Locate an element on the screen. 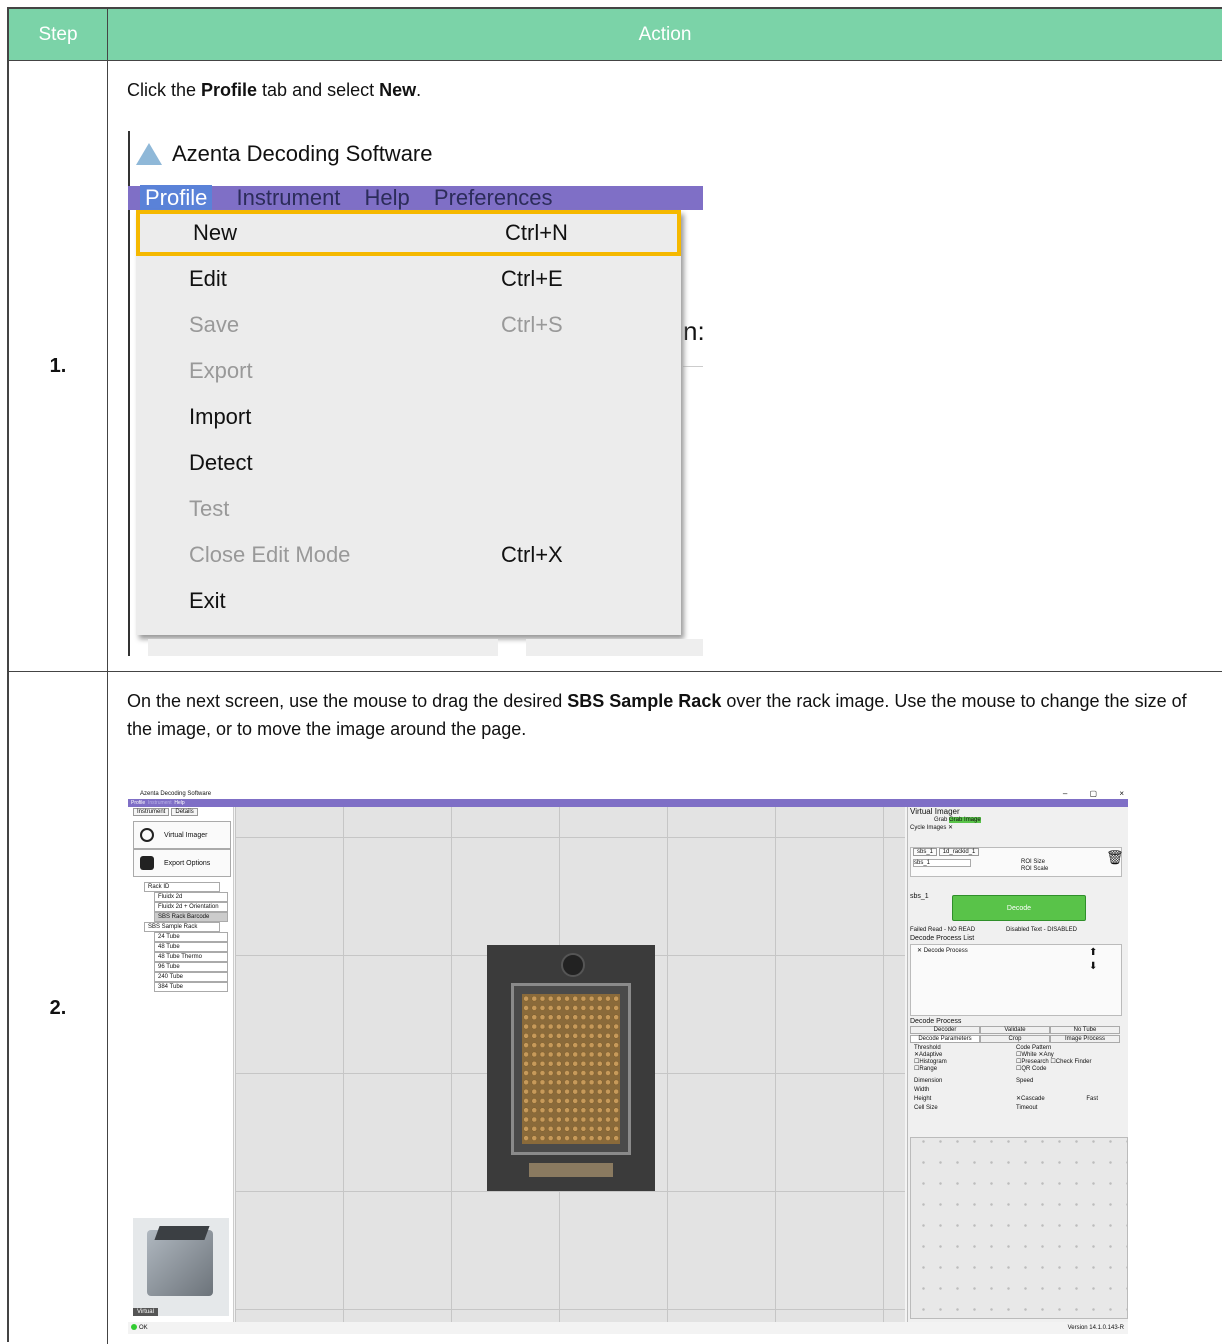  menu-item-edit: Edit Ctrl+E is located at coordinates (408, 279).